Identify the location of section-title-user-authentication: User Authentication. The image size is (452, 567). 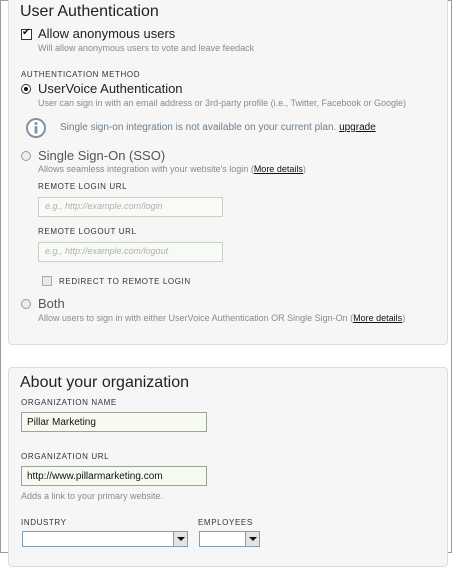
(89, 11).